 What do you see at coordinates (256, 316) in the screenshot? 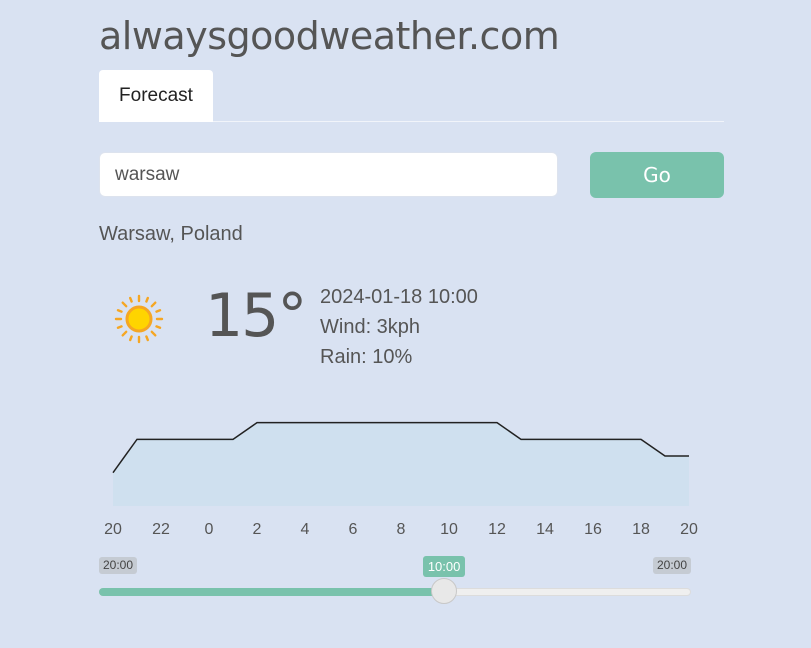
I see `current-temperature: 15°` at bounding box center [256, 316].